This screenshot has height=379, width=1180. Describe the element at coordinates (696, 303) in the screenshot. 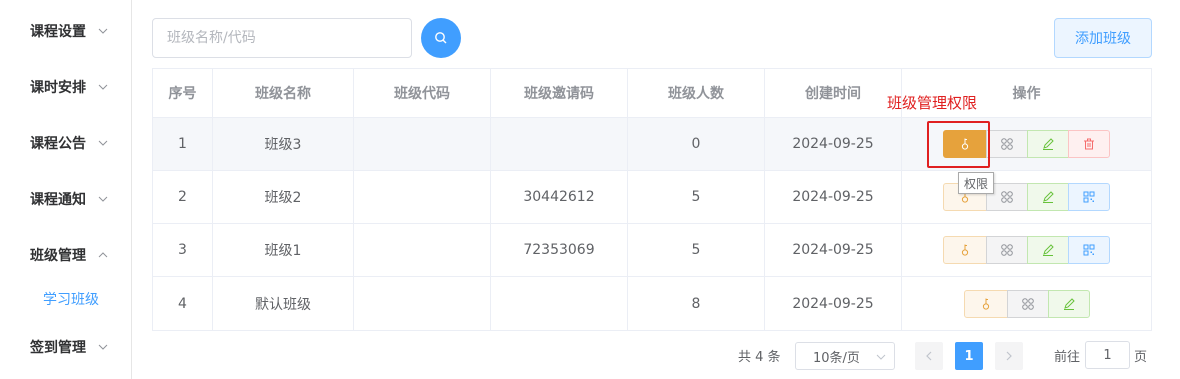

I see `member-count: 8` at that location.